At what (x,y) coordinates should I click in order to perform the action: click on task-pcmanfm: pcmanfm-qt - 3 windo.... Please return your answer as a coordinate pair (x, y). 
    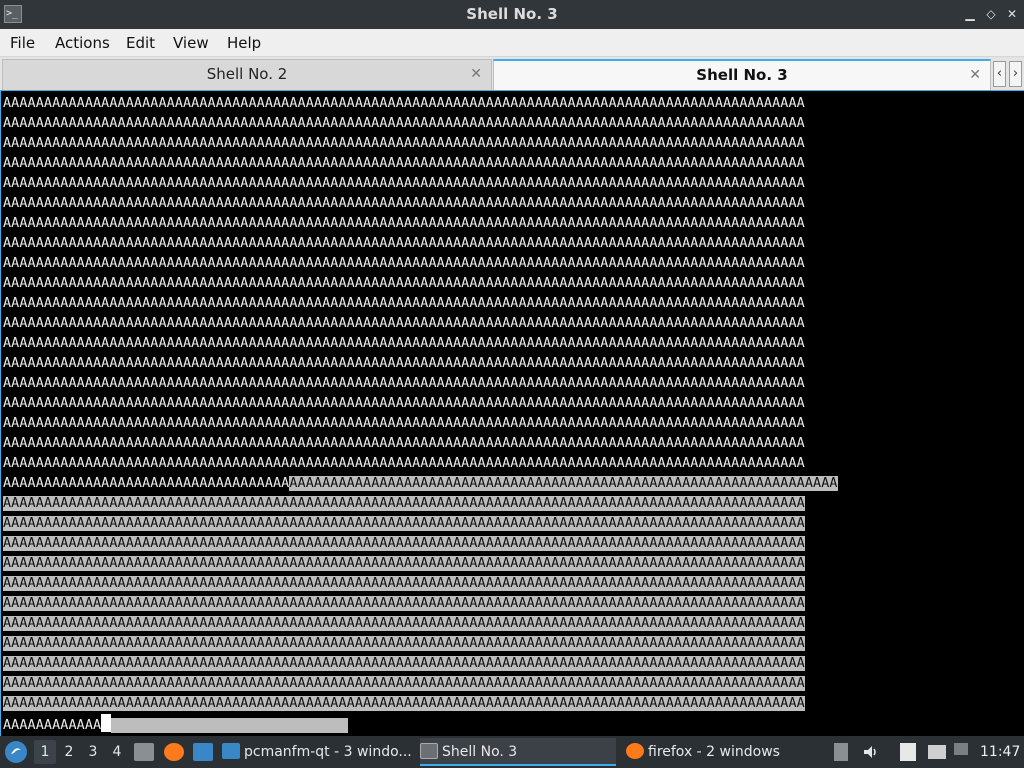
    Looking at the image, I should click on (320, 752).